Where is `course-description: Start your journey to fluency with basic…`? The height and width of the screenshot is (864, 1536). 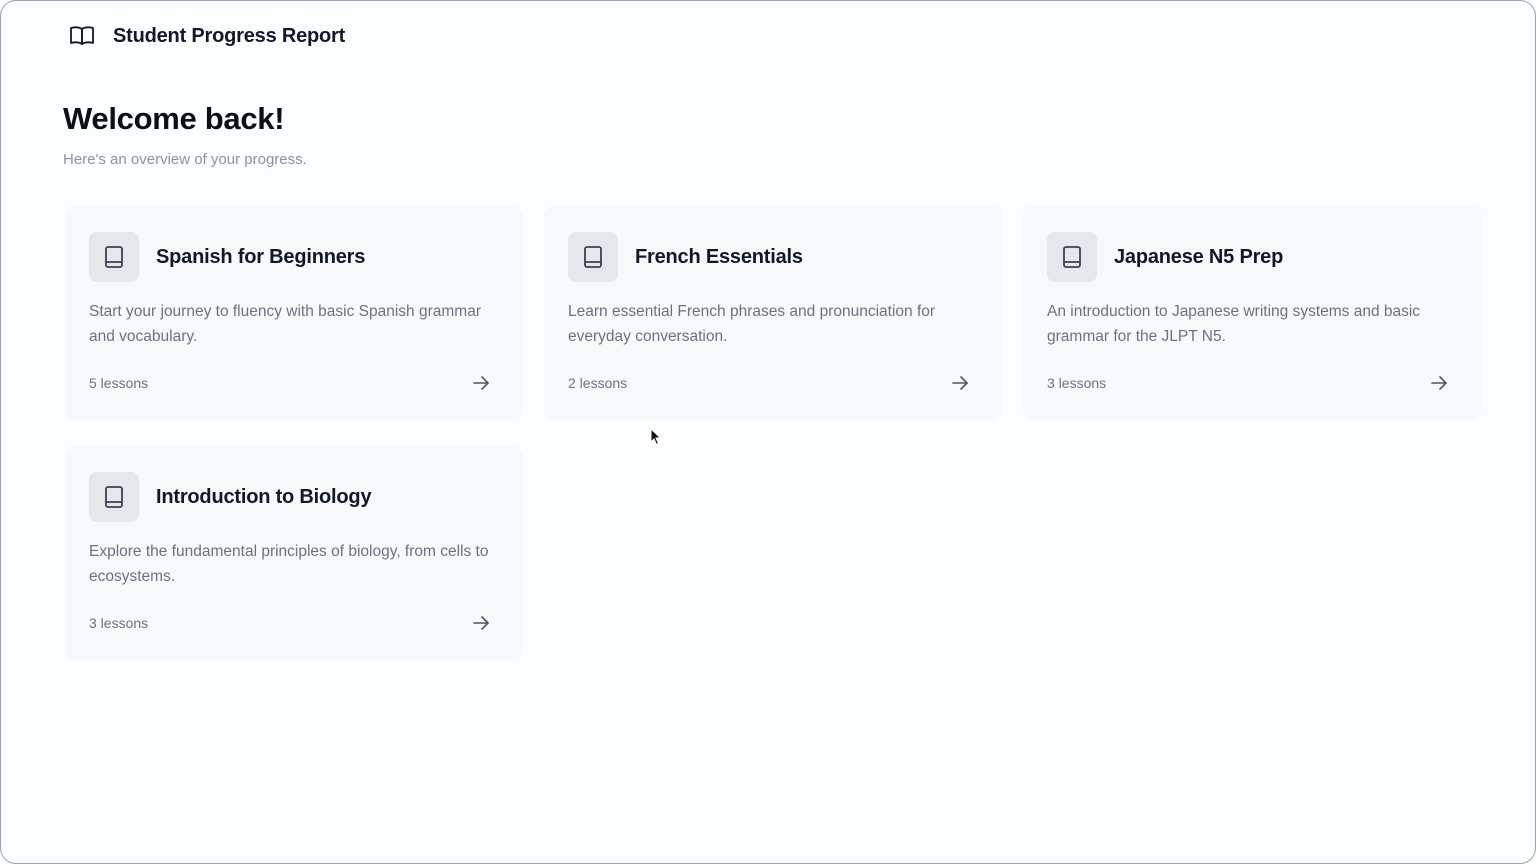 course-description: Start your journey to fluency with basic… is located at coordinates (285, 324).